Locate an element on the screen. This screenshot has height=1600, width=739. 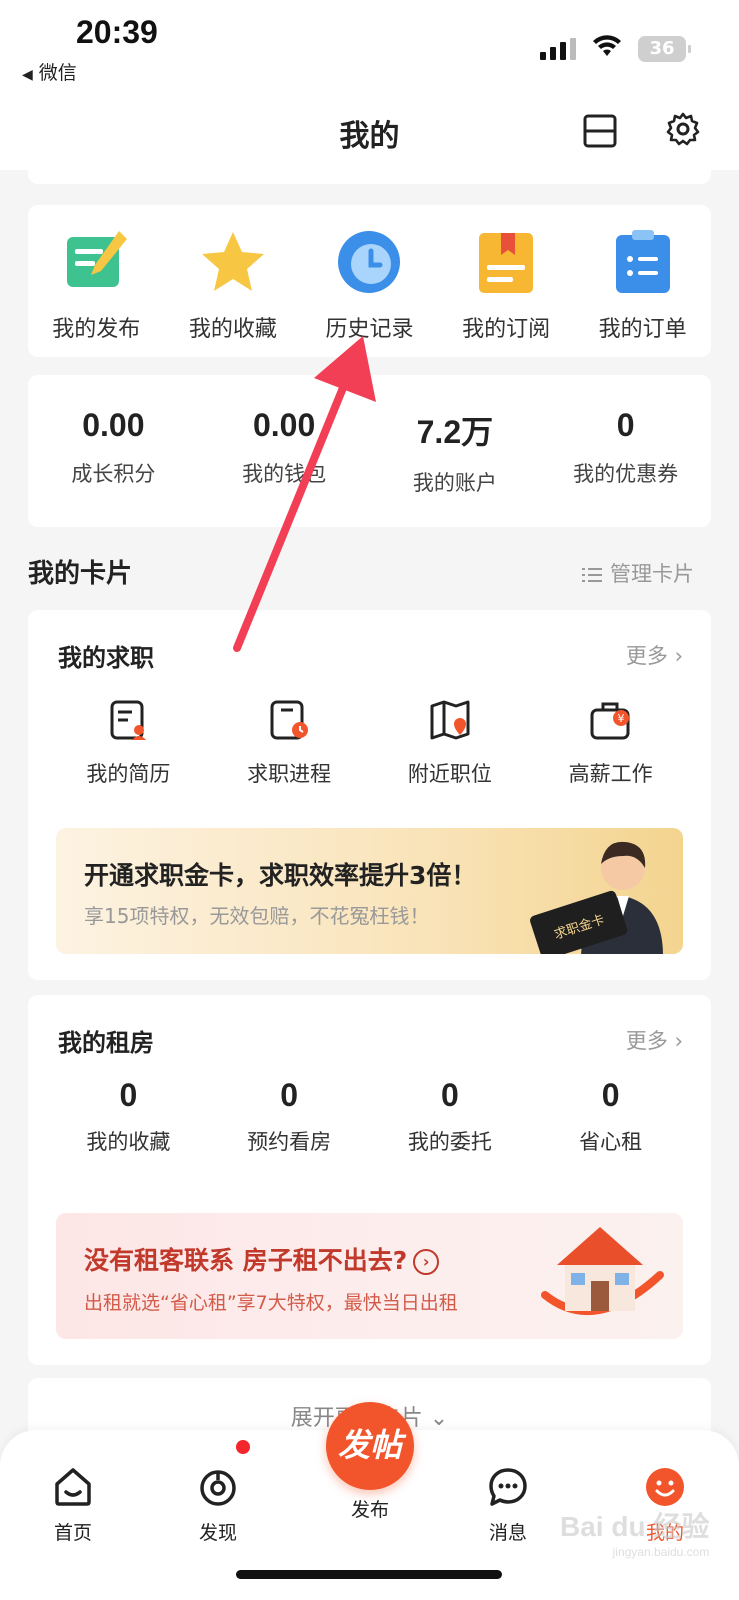
job-gold-card-banner: 开通求职金卡，求职效率提升3倍！ 享15项特权，无效包赔，不花冤枉钱！ 求职金卡 is located at coordinates (369, 891).